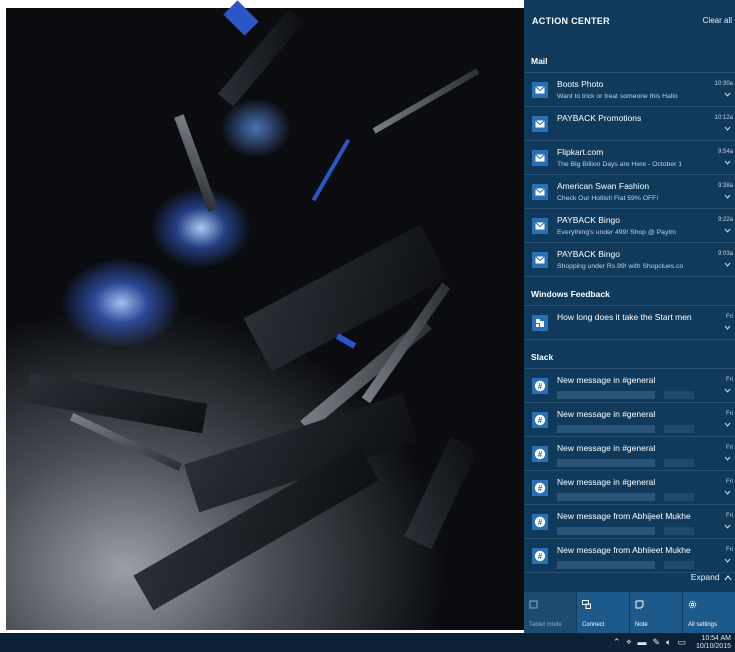 This screenshot has width=735, height=652. What do you see at coordinates (550, 612) in the screenshot?
I see `tile-tablet-mode: Tablet mode` at bounding box center [550, 612].